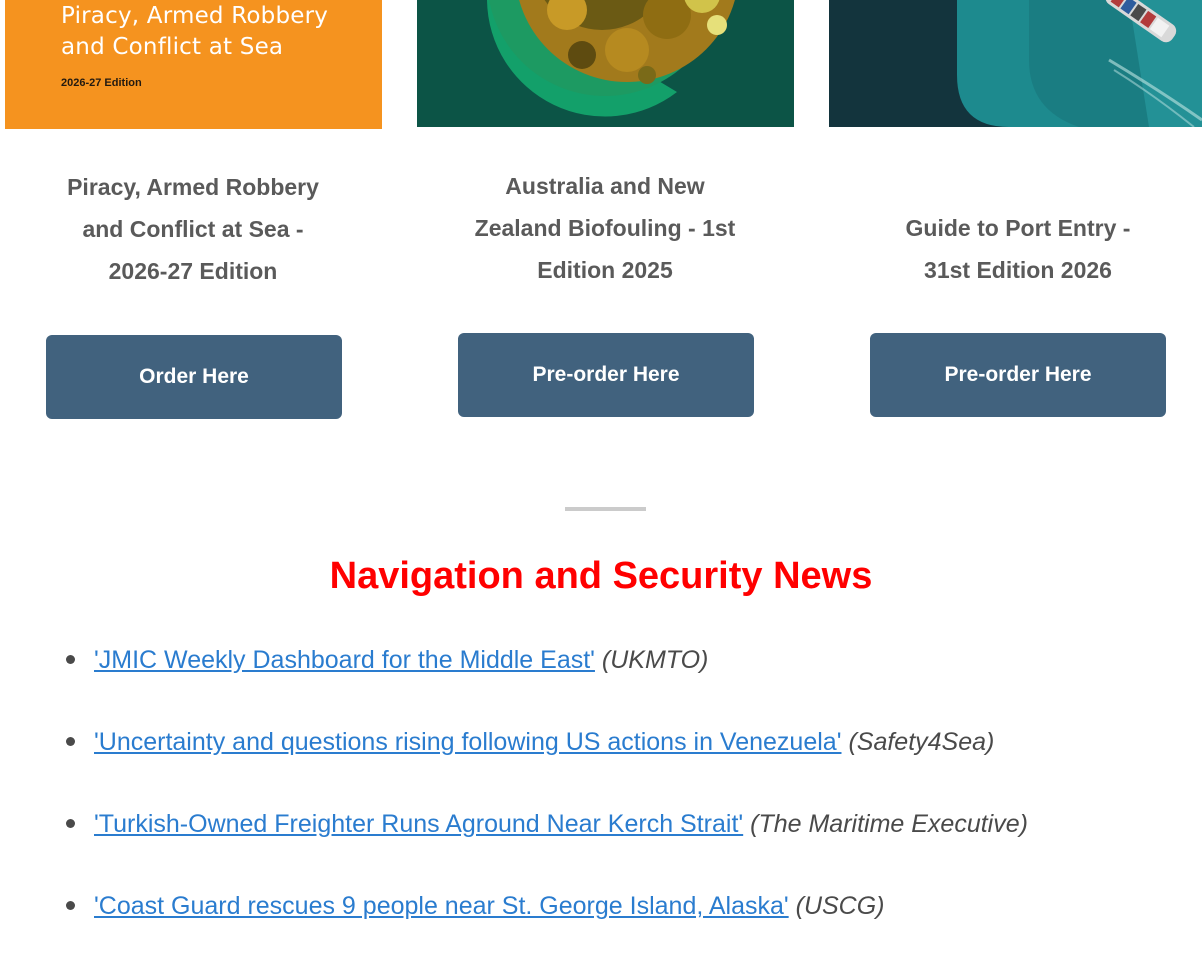 The image size is (1202, 966). I want to click on port-entry-book-cover-image, so click(1015, 63).